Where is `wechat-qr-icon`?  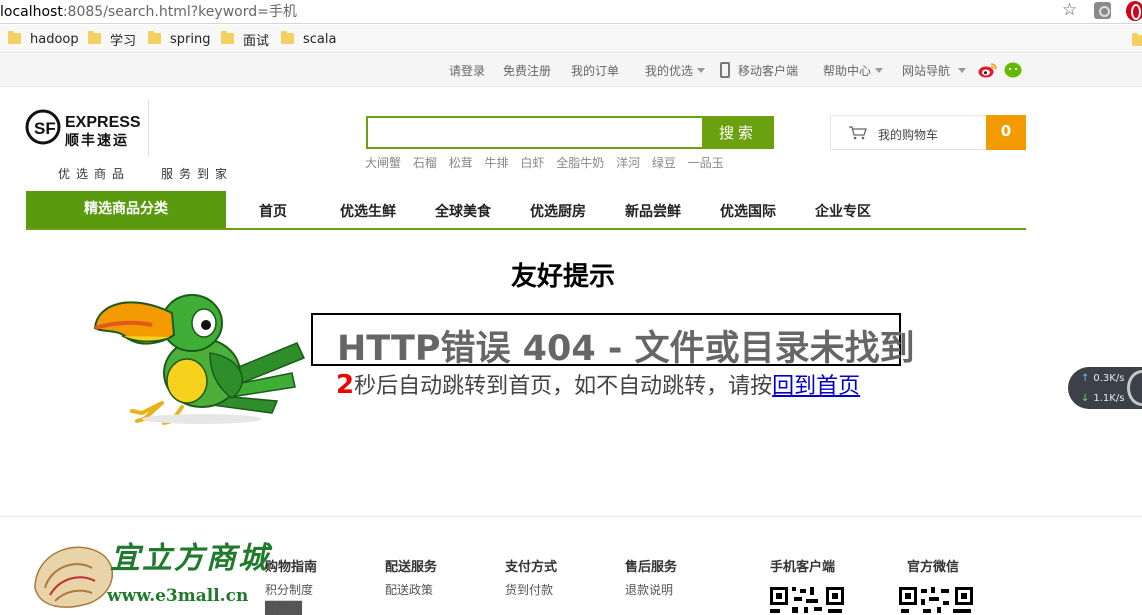 wechat-qr-icon is located at coordinates (936, 600).